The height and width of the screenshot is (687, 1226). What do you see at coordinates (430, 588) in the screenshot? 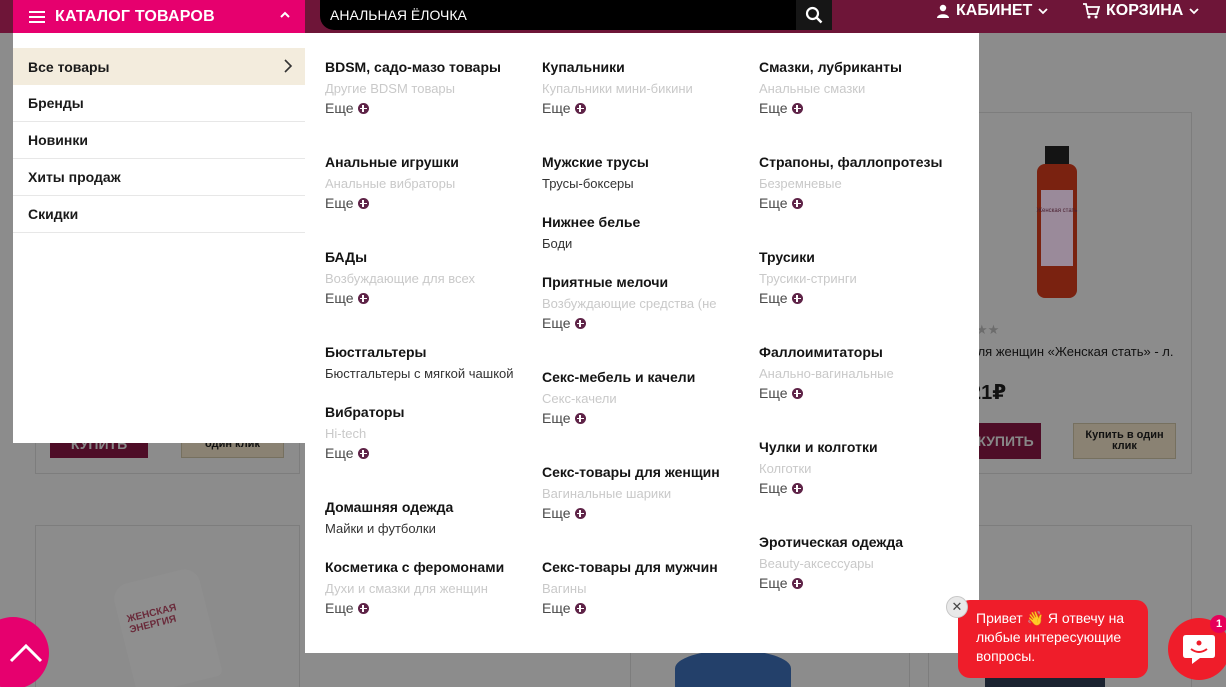
I see `subcategory-link: Духи и смазки для женщин` at bounding box center [430, 588].